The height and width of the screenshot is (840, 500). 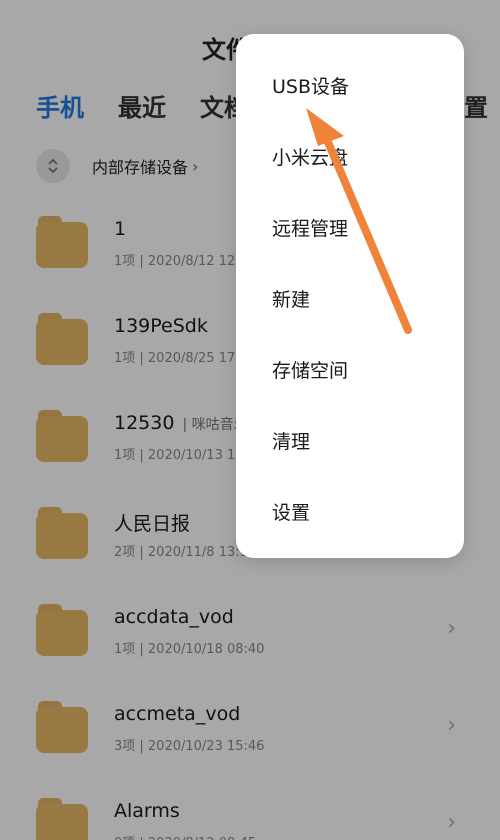 What do you see at coordinates (310, 369) in the screenshot?
I see `menu-item-storage: 存储空间` at bounding box center [310, 369].